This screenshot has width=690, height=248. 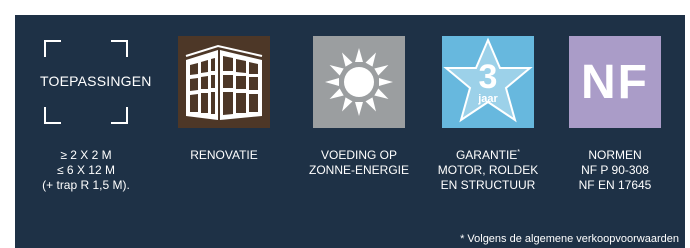 I want to click on caption-line: ≤ 6 X 12 M, so click(x=86, y=170).